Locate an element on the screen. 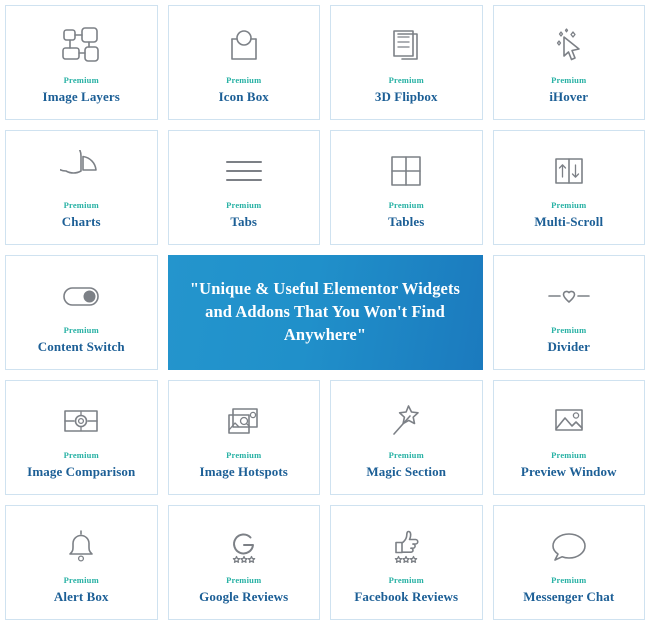 Image resolution: width=650 pixels, height=620 pixels. widget-title: Image Comparison is located at coordinates (81, 471).